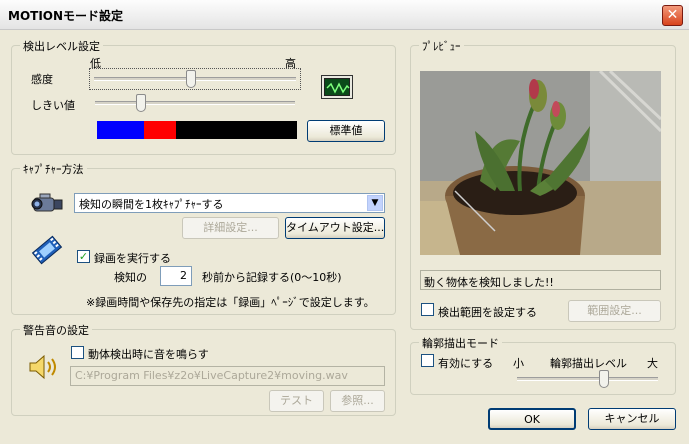  What do you see at coordinates (296, 401) in the screenshot?
I see `test-button: テスト` at bounding box center [296, 401].